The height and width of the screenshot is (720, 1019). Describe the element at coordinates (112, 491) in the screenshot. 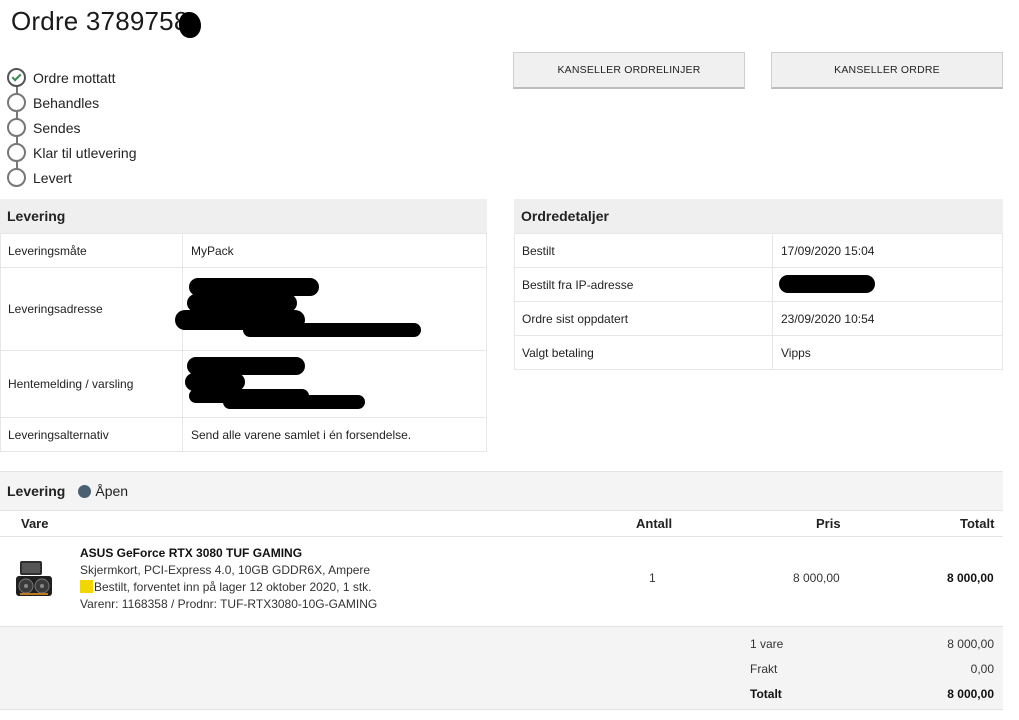

I see `delivery-status: Åpen` at that location.